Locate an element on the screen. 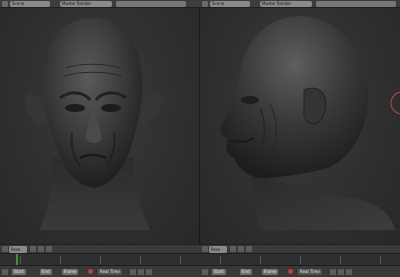 This screenshot has width=400, height=277. end-field: End is located at coordinates (46, 272).